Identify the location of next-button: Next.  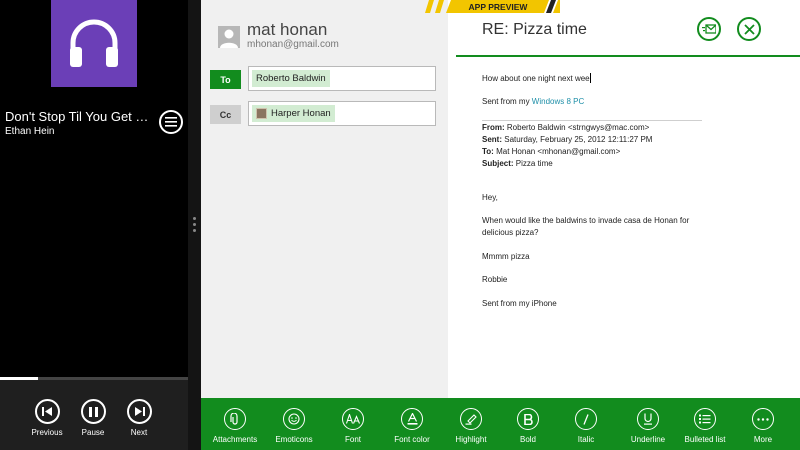
(139, 418).